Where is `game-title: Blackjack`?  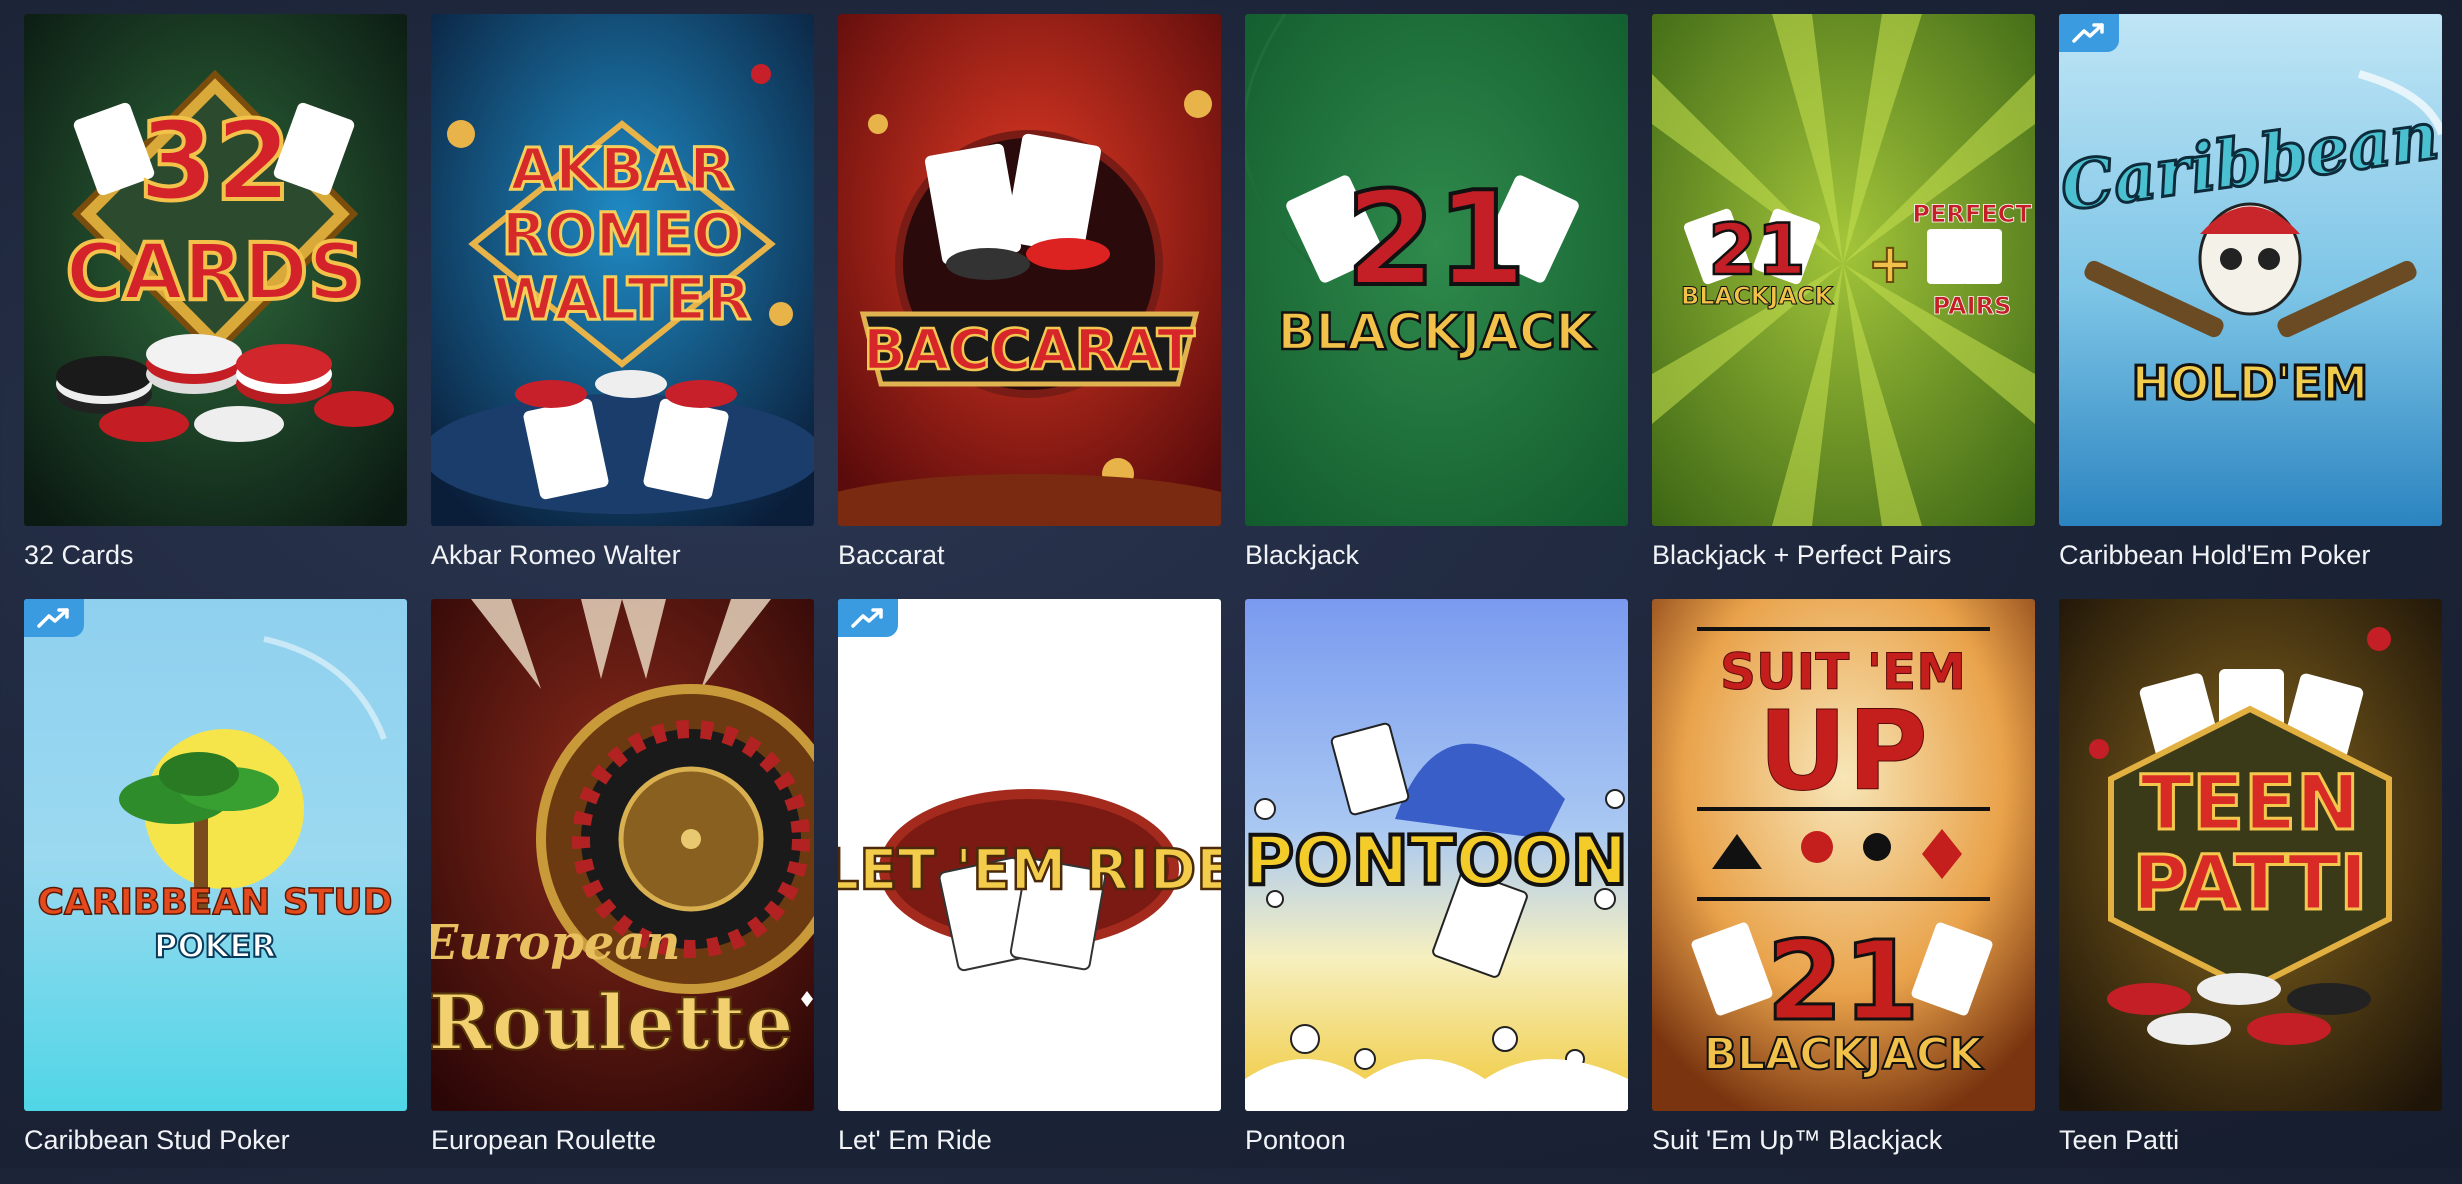 game-title: Blackjack is located at coordinates (1302, 555).